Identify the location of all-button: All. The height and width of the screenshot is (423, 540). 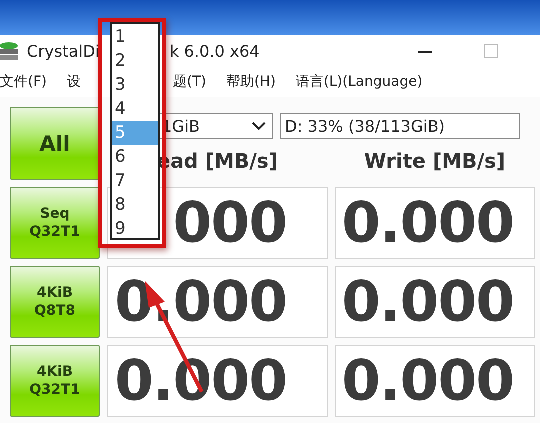
(55, 143).